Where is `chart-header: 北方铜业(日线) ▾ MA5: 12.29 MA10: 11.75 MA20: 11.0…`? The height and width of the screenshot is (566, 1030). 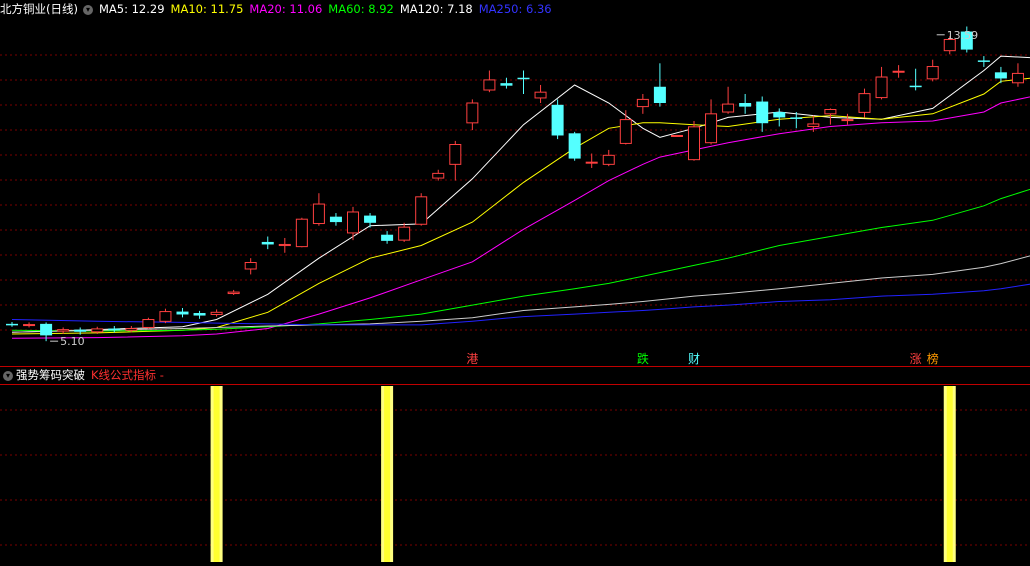 chart-header: 北方铜业(日线) ▾ MA5: 12.29 MA10: 11.75 MA20: 11.0… is located at coordinates (515, 9).